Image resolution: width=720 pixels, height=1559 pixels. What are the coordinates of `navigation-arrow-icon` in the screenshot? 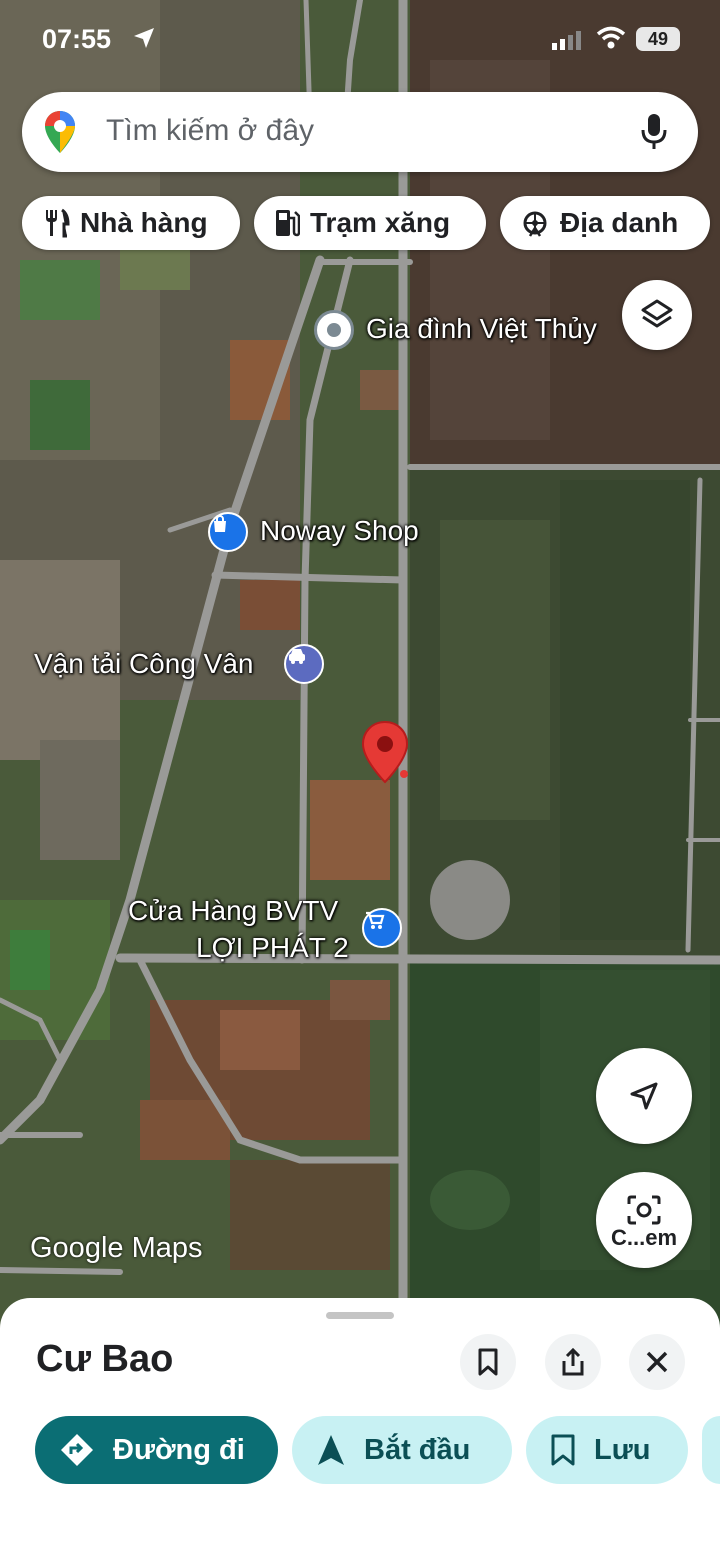 It's located at (644, 1096).